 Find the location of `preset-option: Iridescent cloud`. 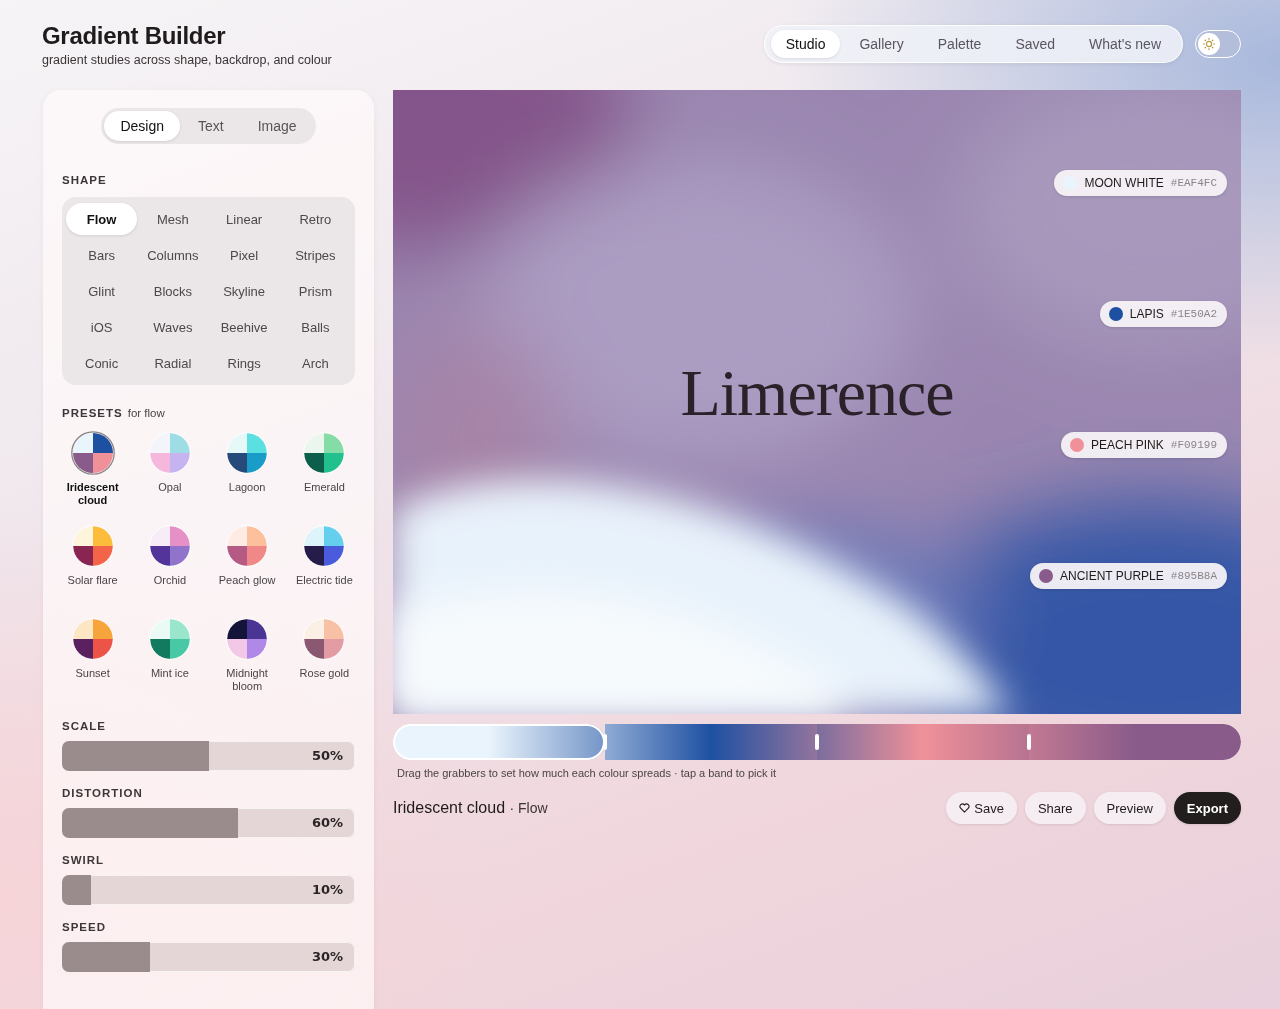

preset-option: Iridescent cloud is located at coordinates (93, 470).